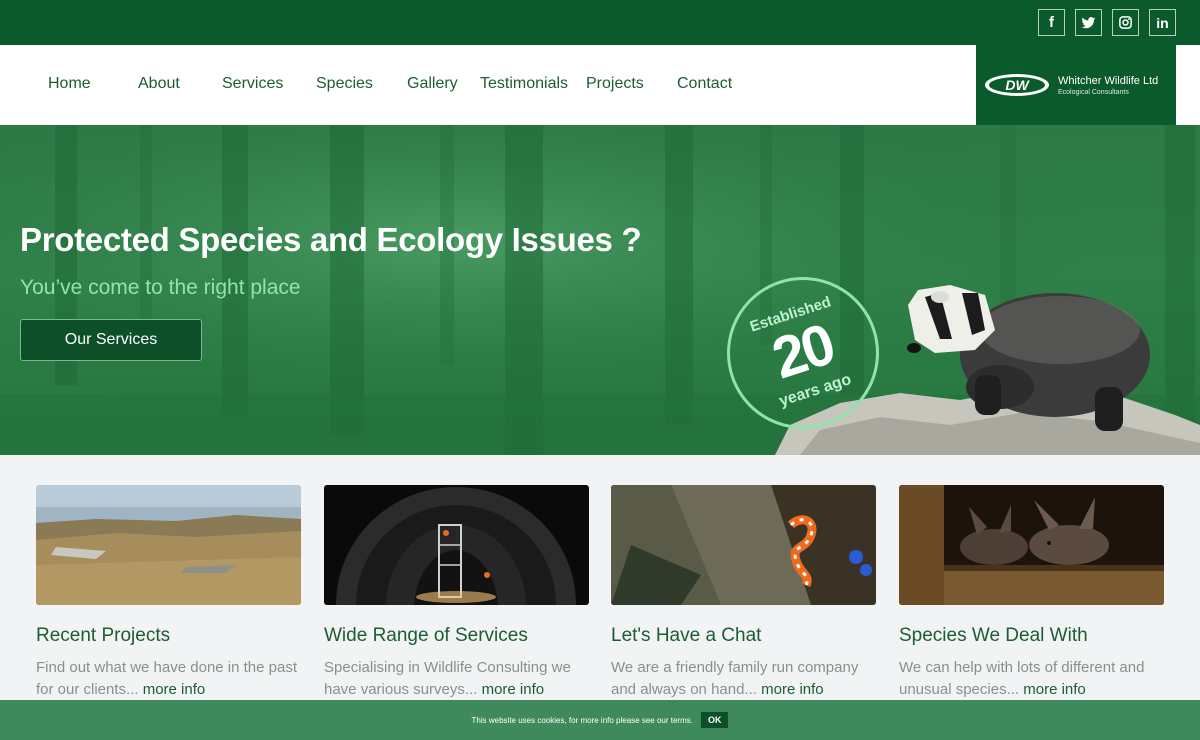  Describe the element at coordinates (1108, 81) in the screenshot. I see `logo-company-name: Whitcher Wildlife Ltd` at that location.